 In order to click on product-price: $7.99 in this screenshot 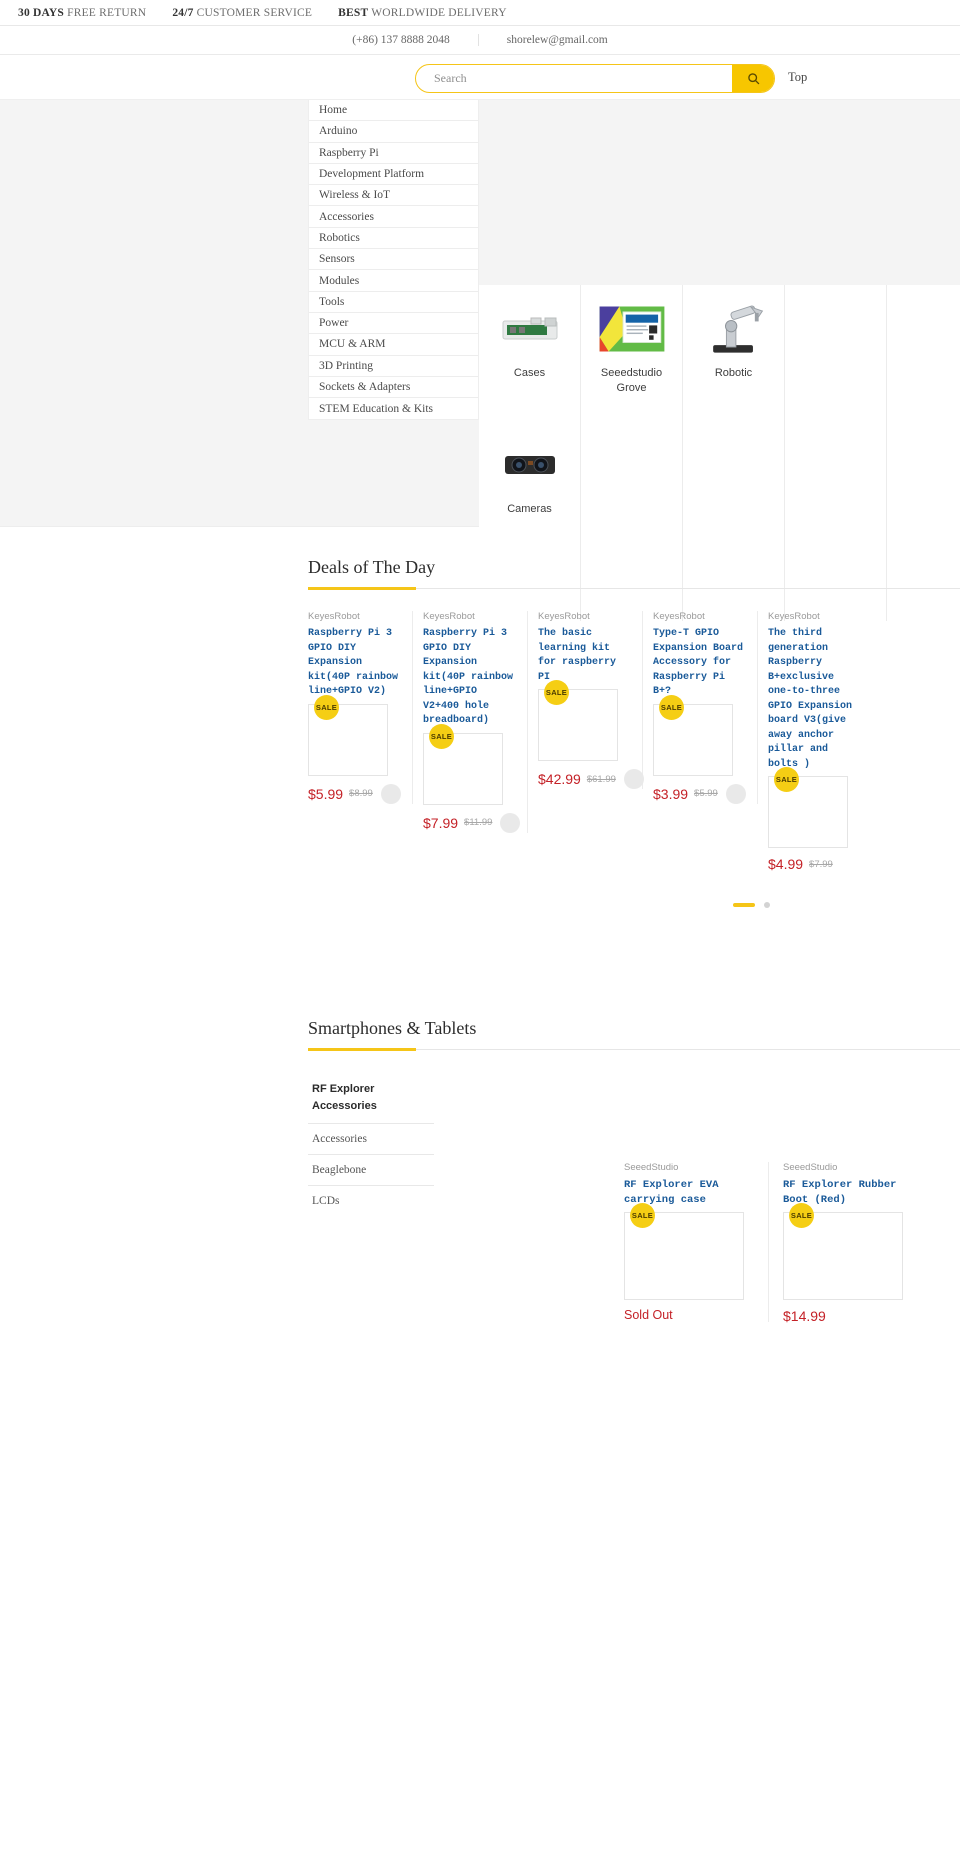, I will do `click(441, 822)`.